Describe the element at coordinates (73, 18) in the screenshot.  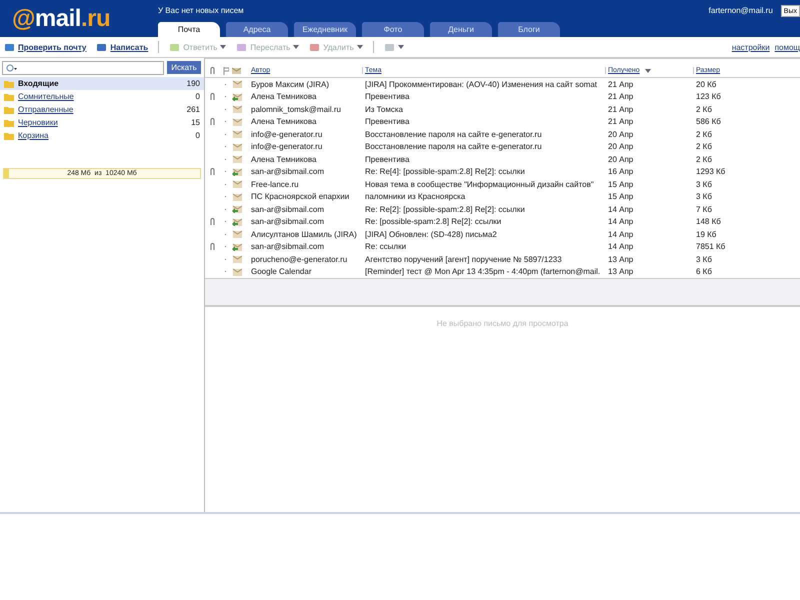
I see `logo: @mail.ru` at that location.